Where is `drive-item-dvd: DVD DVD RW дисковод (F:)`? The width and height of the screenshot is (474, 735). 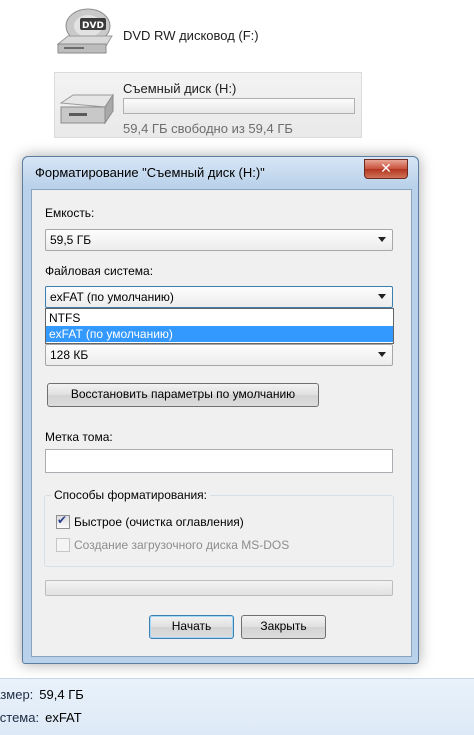 drive-item-dvd: DVD DVD RW дисковод (F:) is located at coordinates (205, 35).